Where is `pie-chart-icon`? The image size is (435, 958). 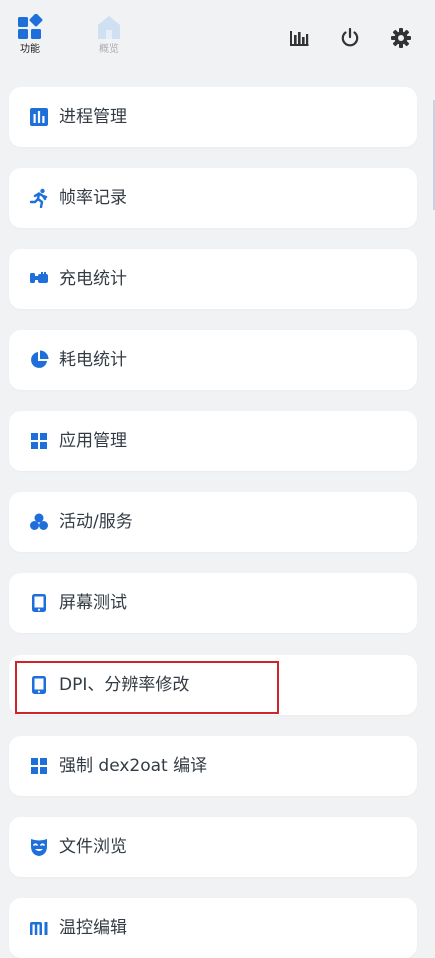
pie-chart-icon is located at coordinates (40, 359).